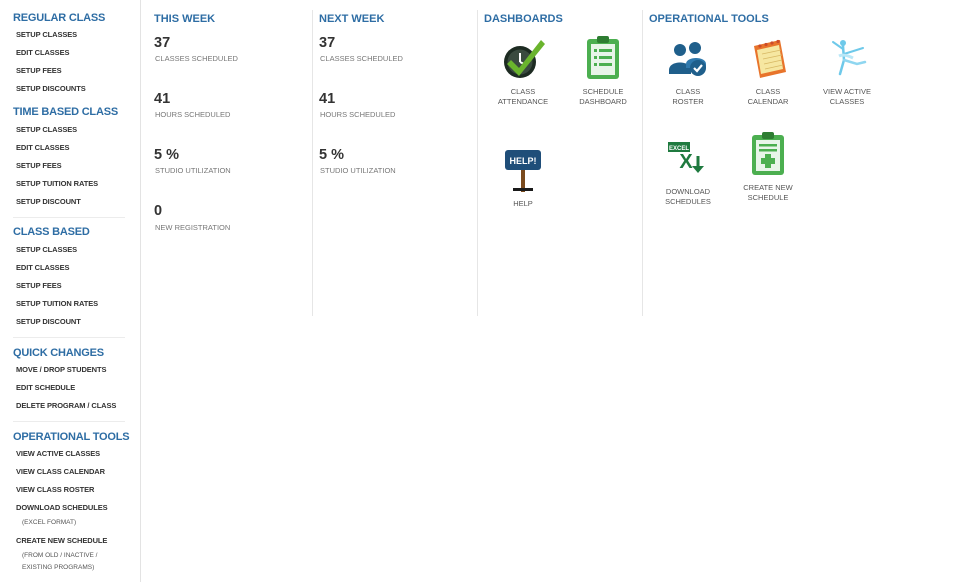 Image resolution: width=960 pixels, height=582 pixels. What do you see at coordinates (523, 170) in the screenshot?
I see `help-sign-icon: HELP!` at bounding box center [523, 170].